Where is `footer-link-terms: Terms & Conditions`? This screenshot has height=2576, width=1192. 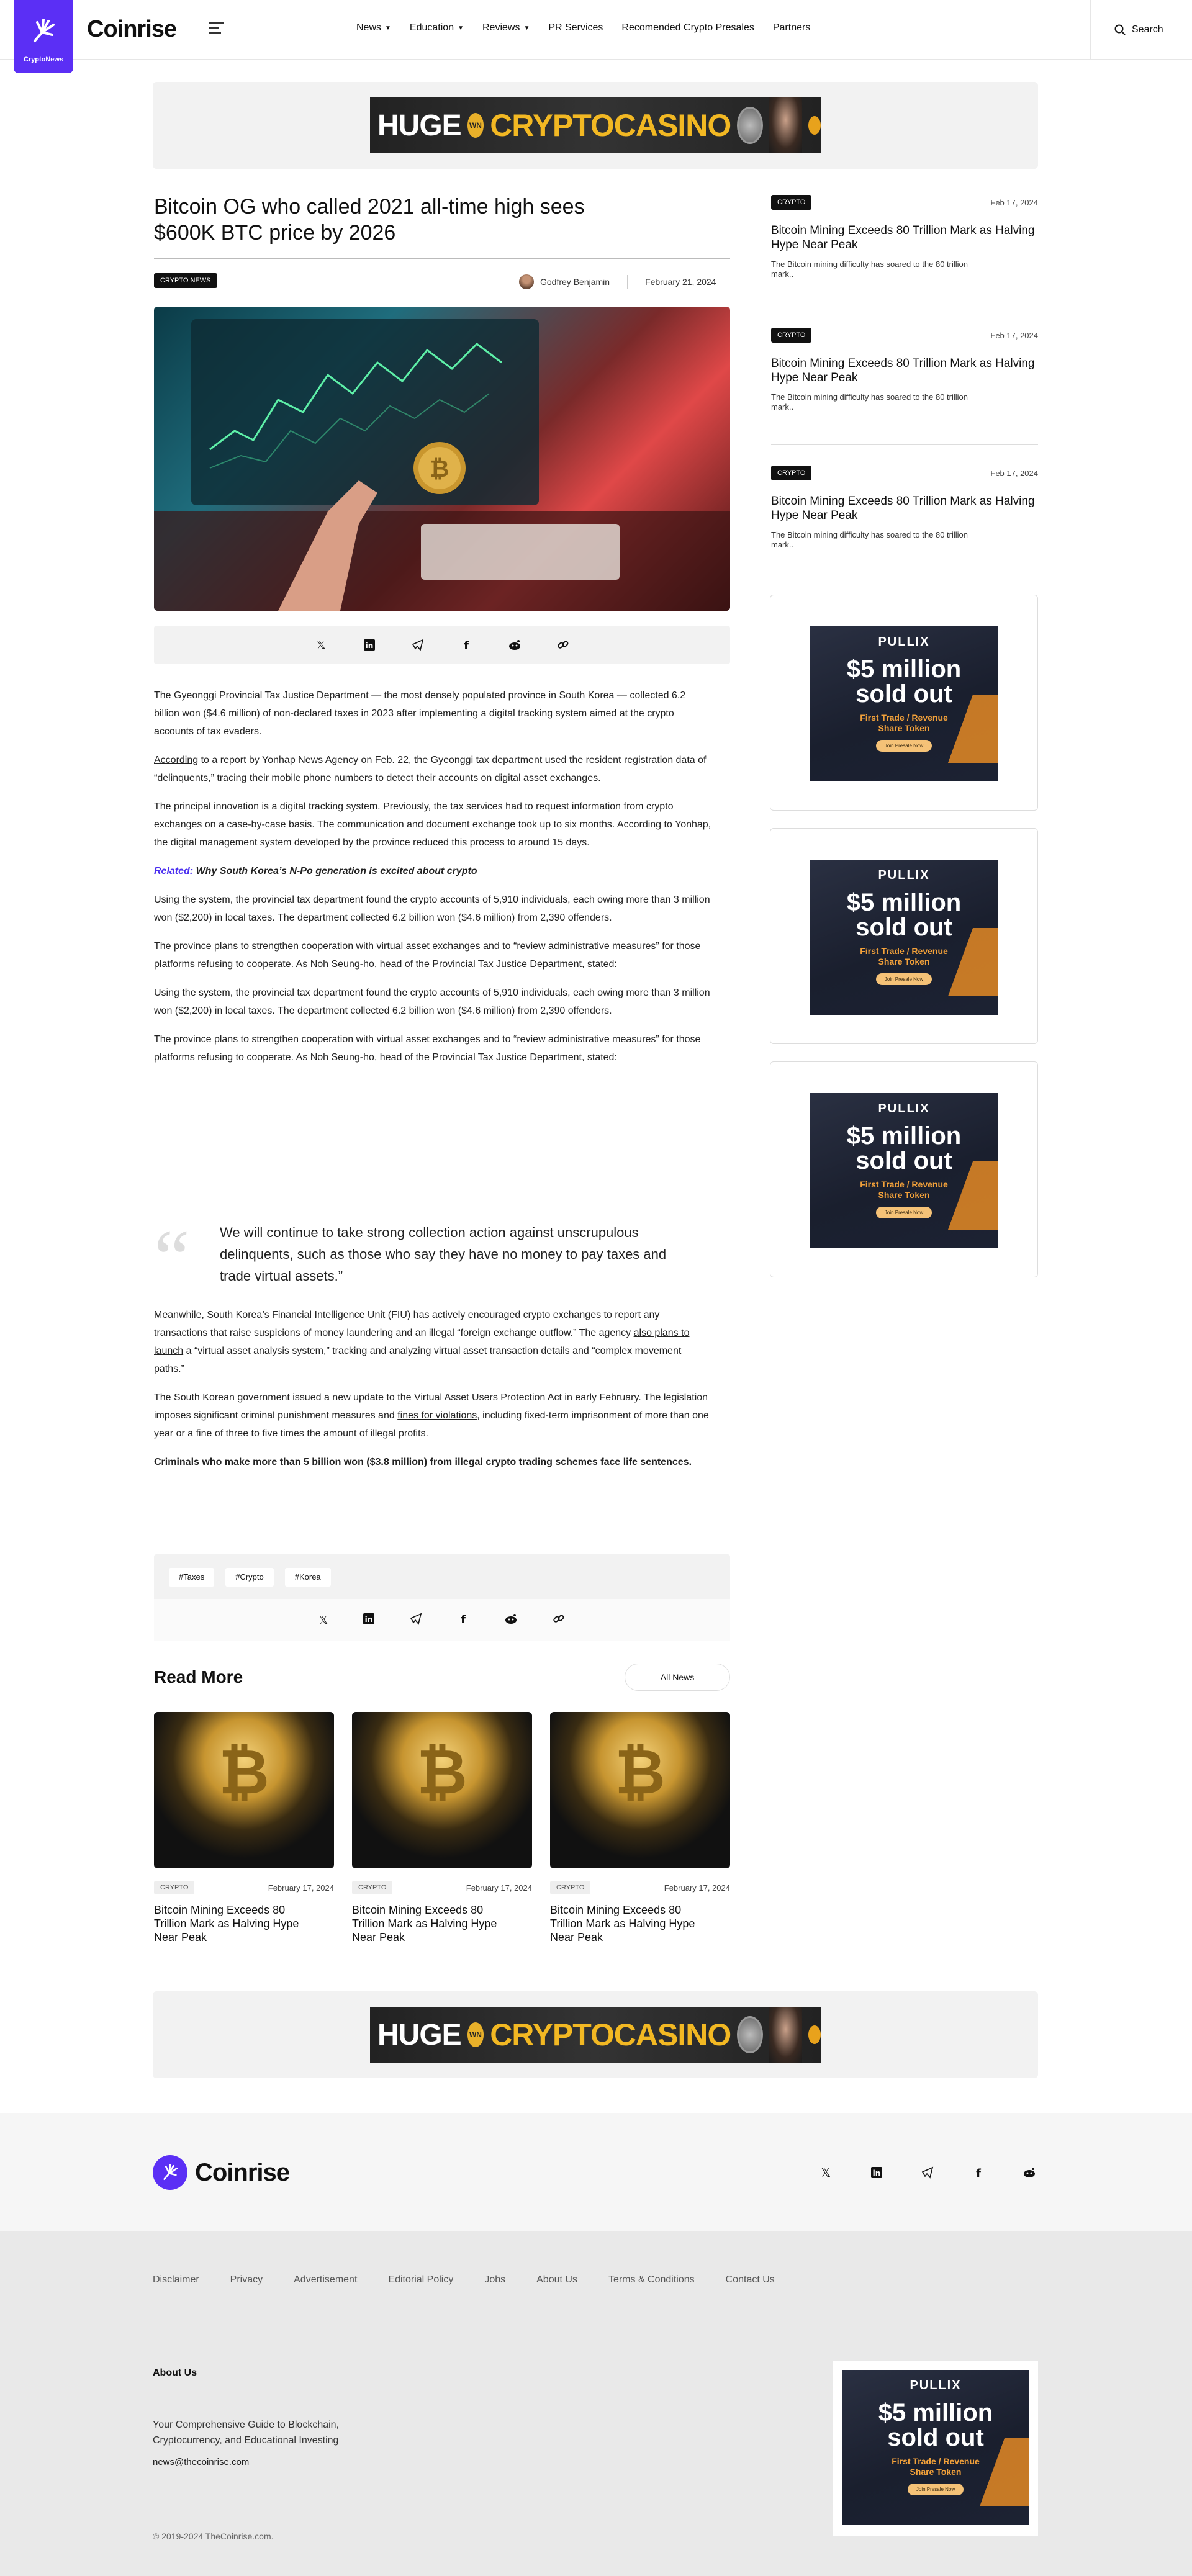
footer-link-terms: Terms & Conditions is located at coordinates (651, 2280).